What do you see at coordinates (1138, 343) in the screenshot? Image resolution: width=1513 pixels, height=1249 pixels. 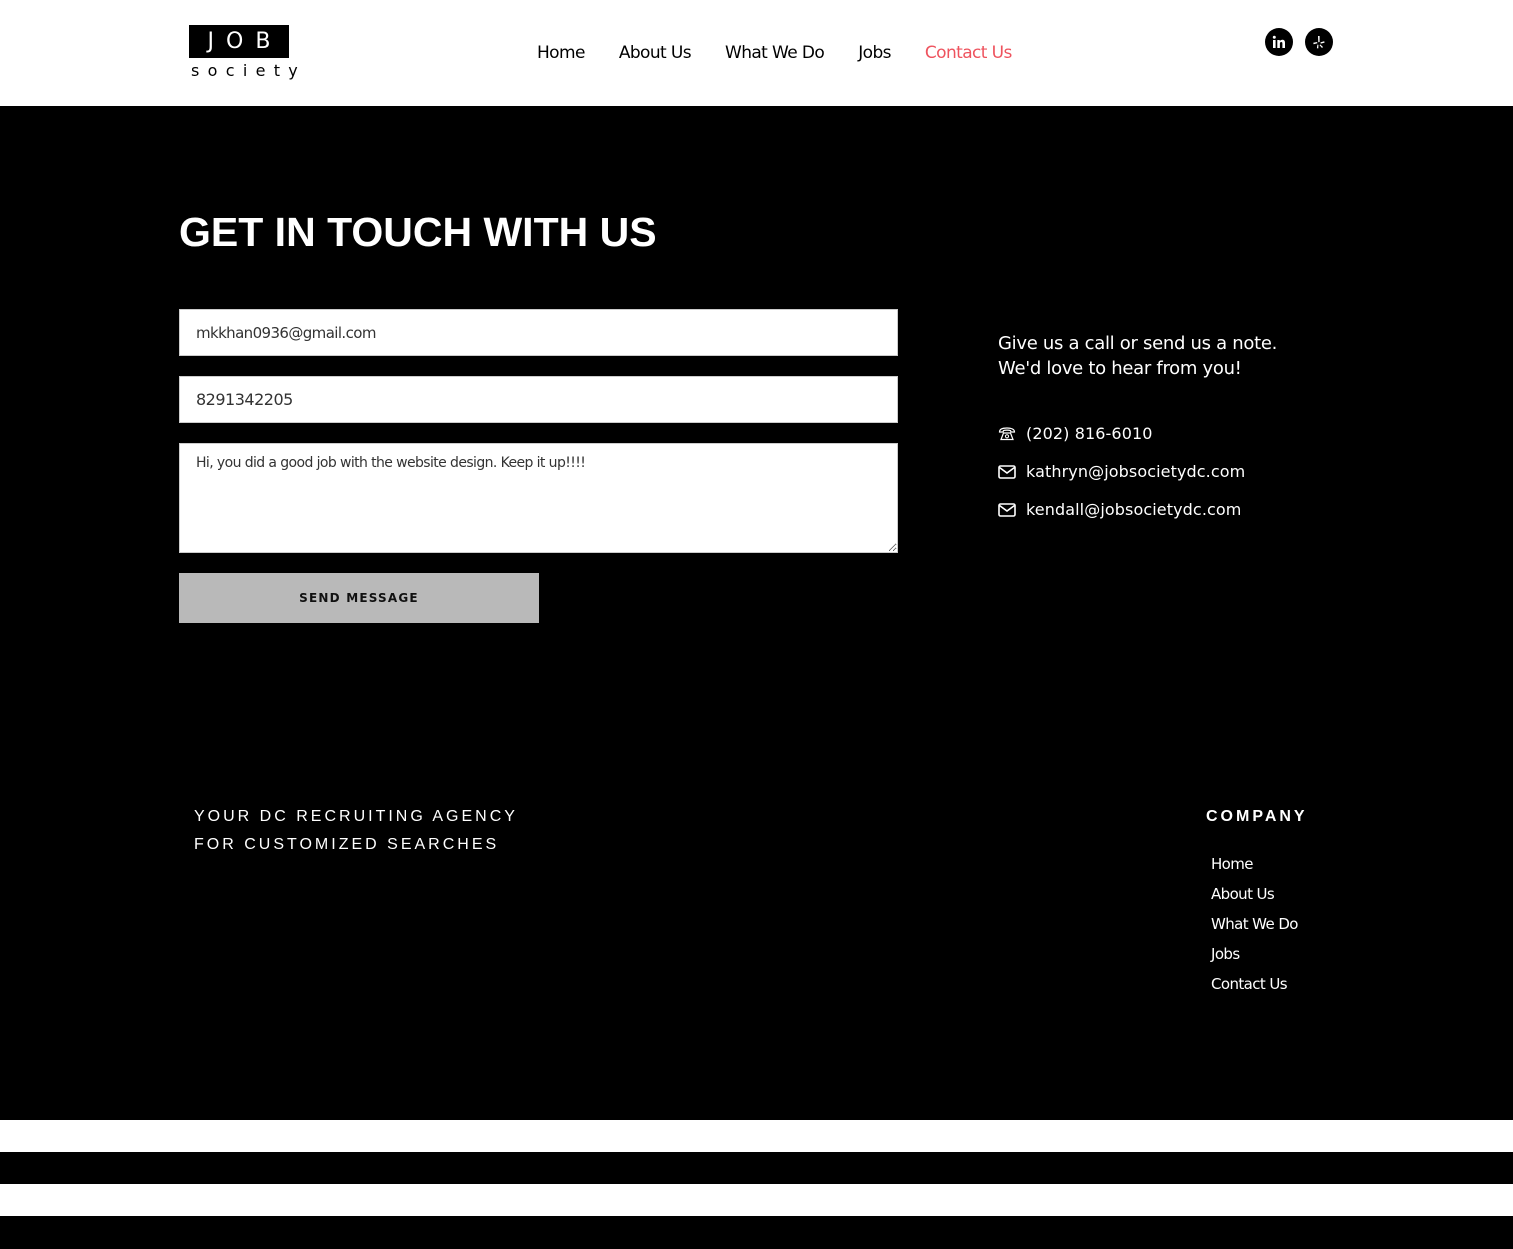 I see `contact-intro-line1: Give us a call or send us a note.` at bounding box center [1138, 343].